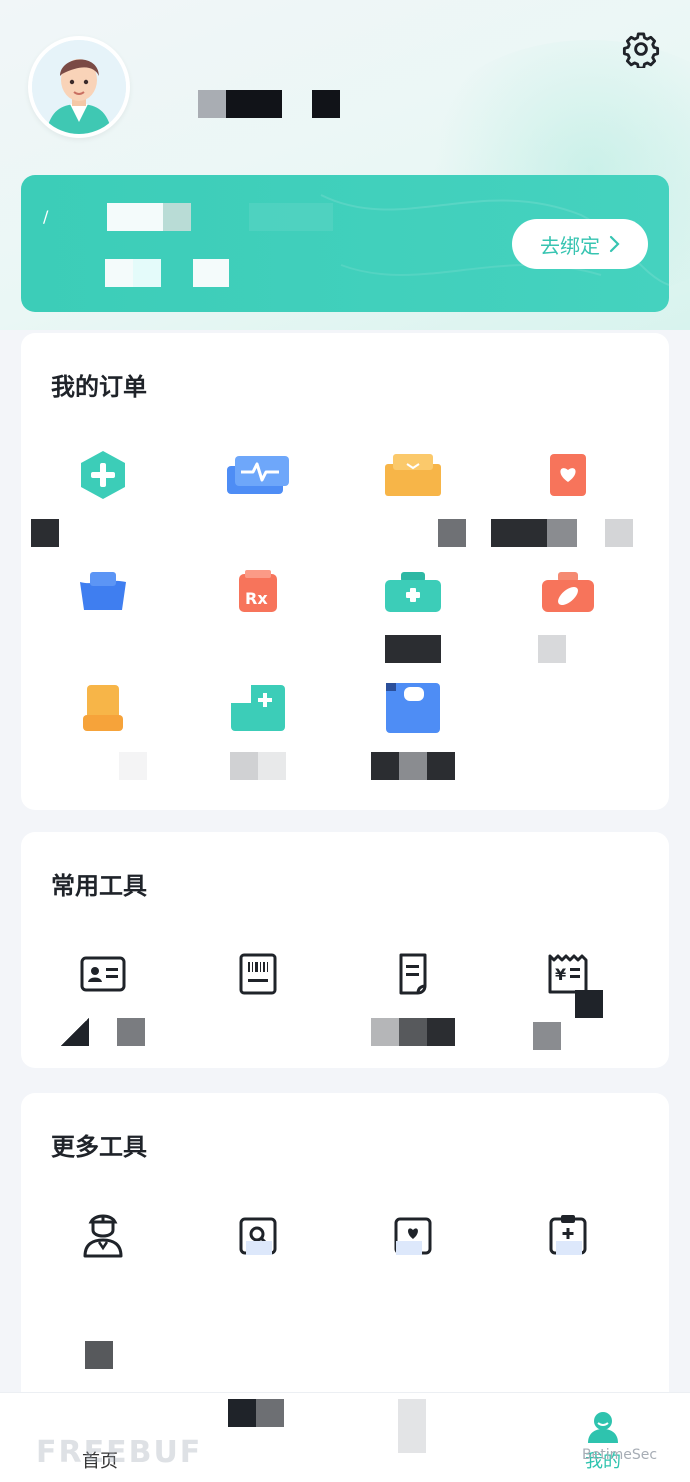 This screenshot has width=690, height=1482. What do you see at coordinates (256, 1415) in the screenshot?
I see `tab-redacted` at bounding box center [256, 1415].